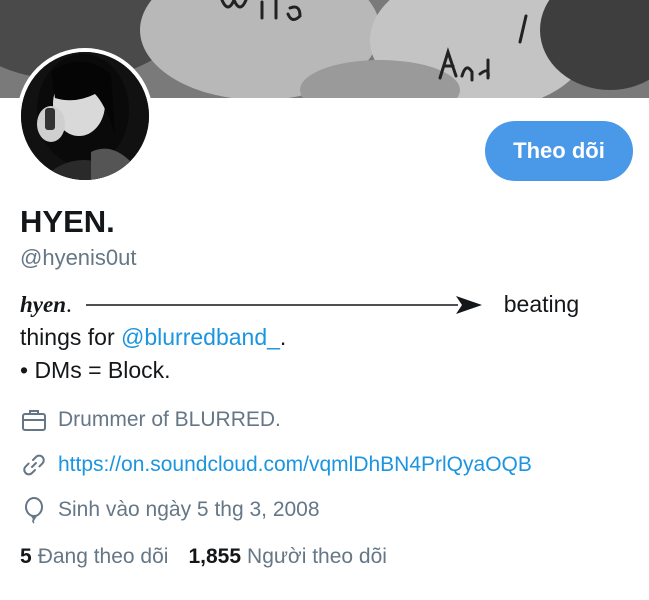  I want to click on bio-script-text: hyen, so click(43, 304).